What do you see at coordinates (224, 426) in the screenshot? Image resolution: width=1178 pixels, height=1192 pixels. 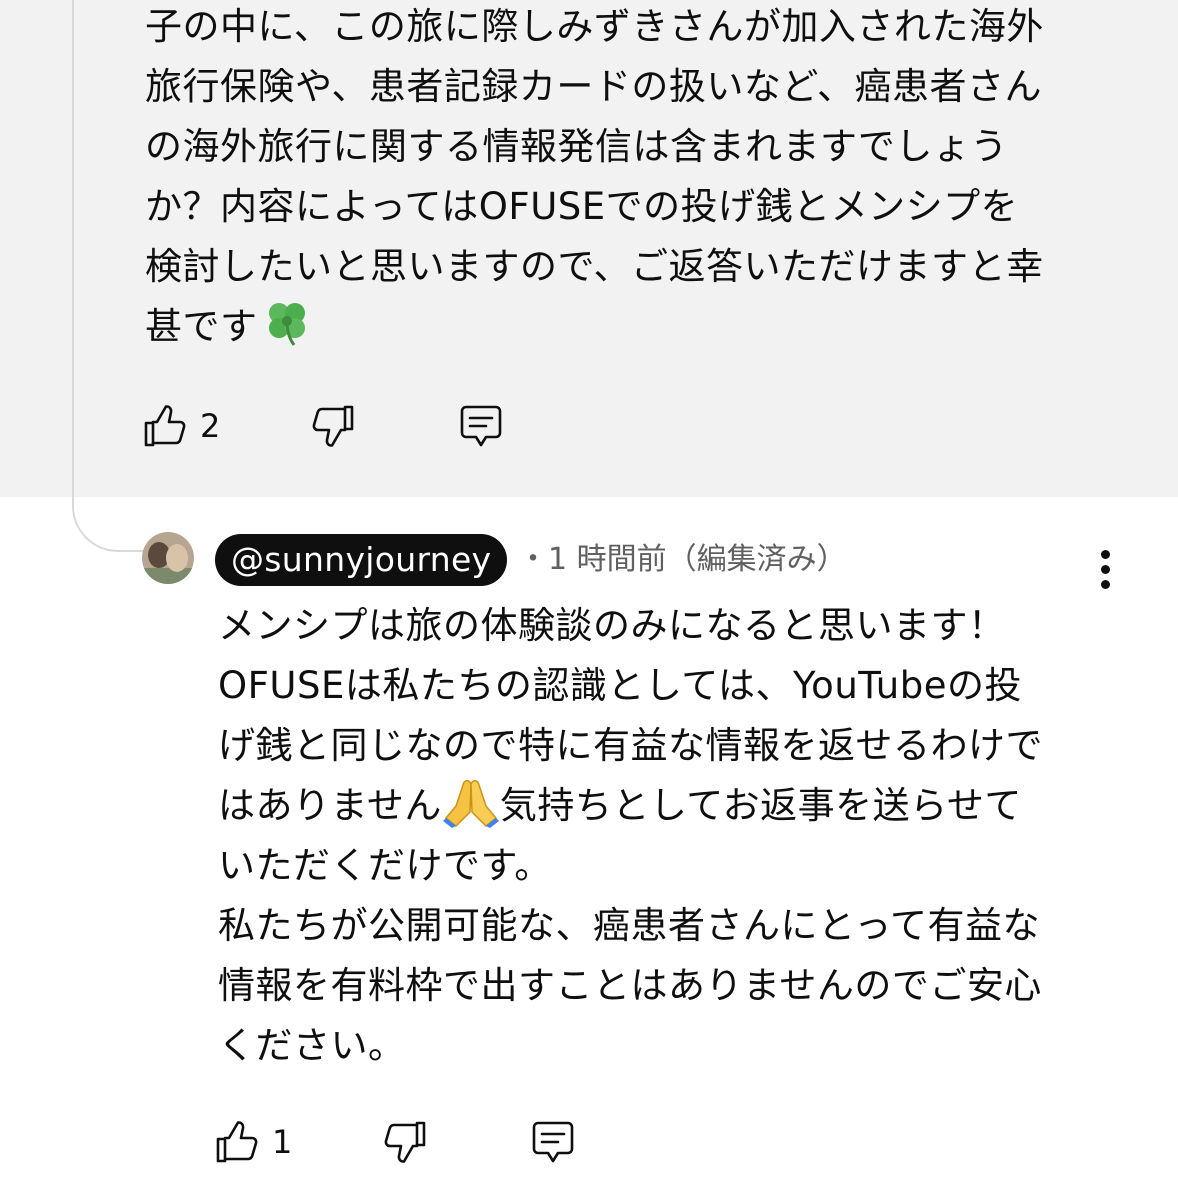 I see `like-button: 2` at bounding box center [224, 426].